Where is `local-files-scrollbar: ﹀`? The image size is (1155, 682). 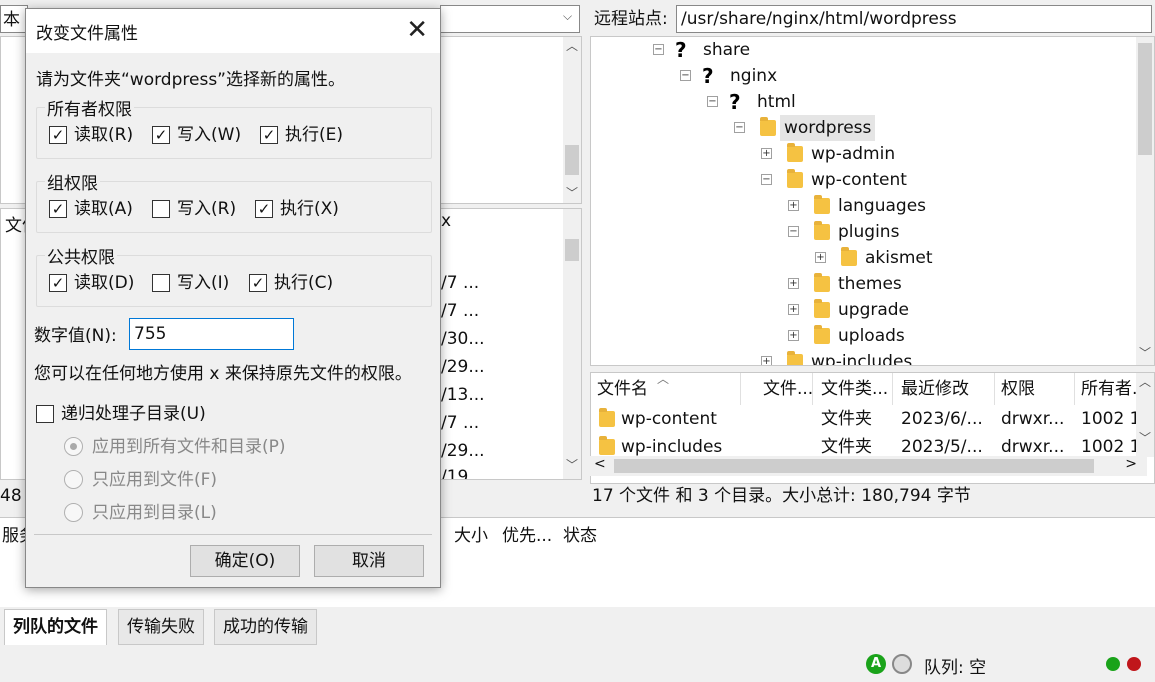
local-files-scrollbar: ﹀ is located at coordinates (572, 344).